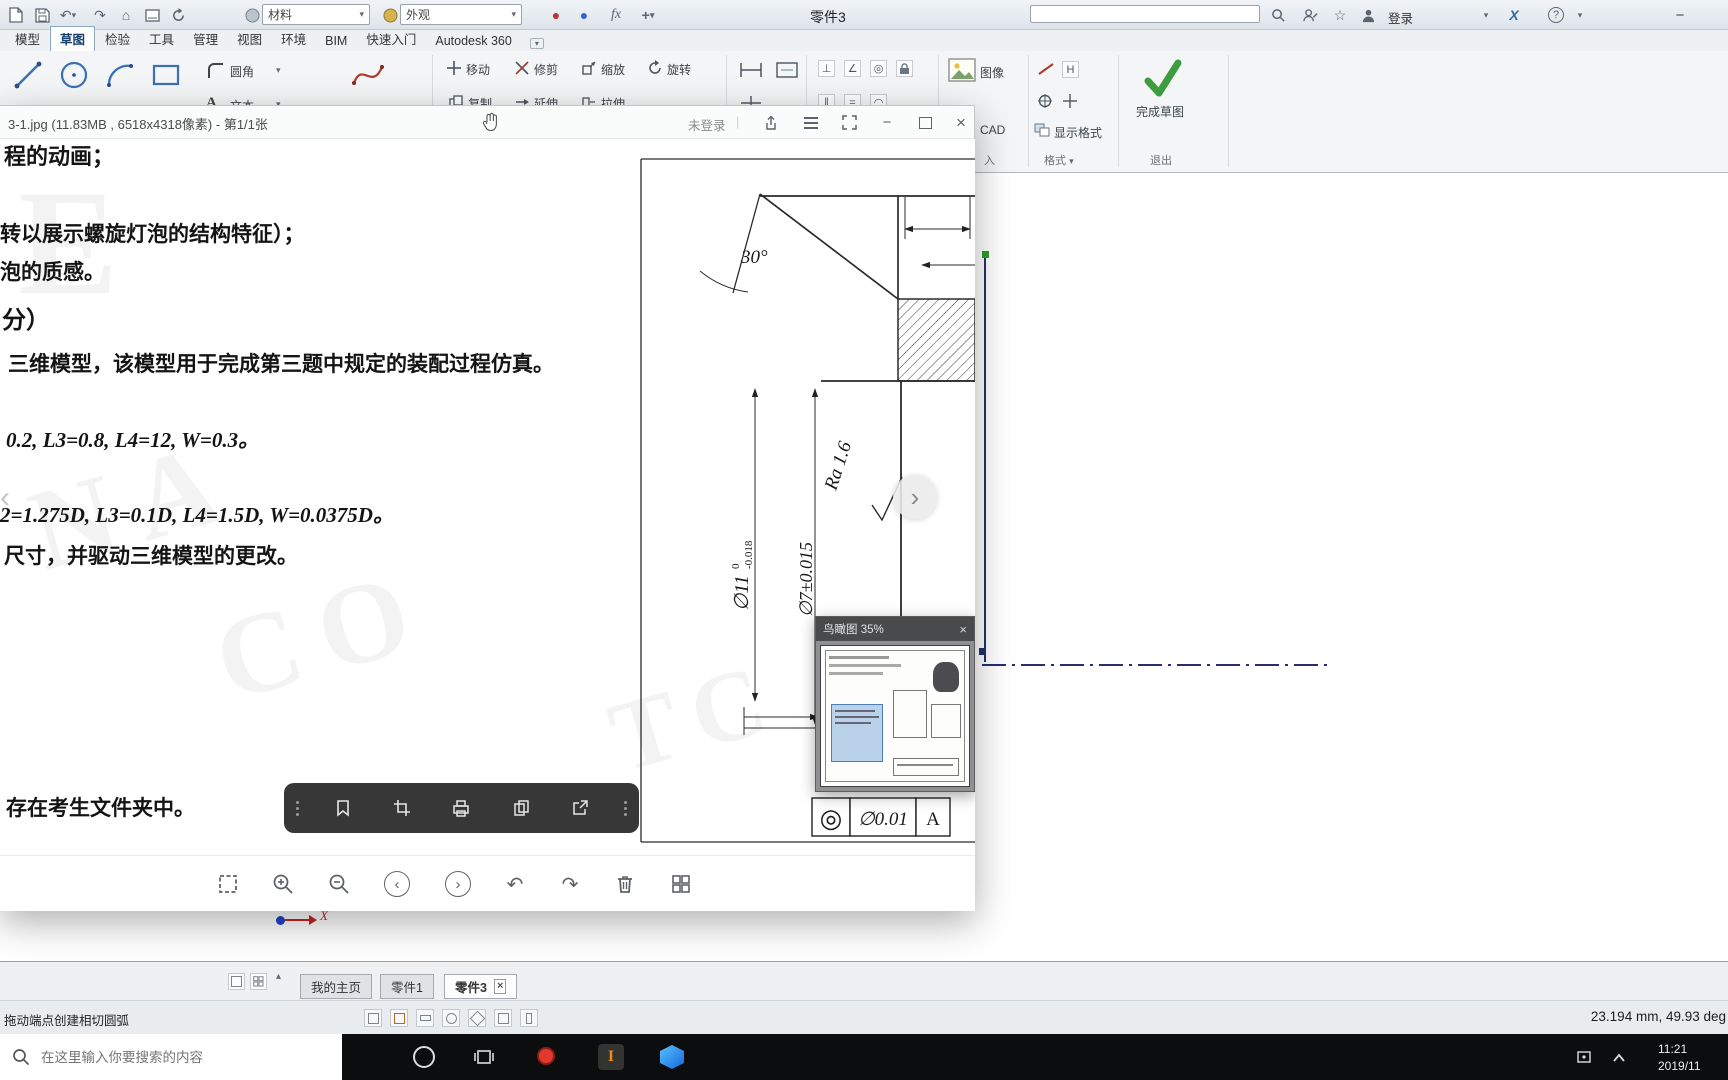 The width and height of the screenshot is (1728, 1080). Describe the element at coordinates (915, 497) in the screenshot. I see `next-image-arrow: ›` at that location.